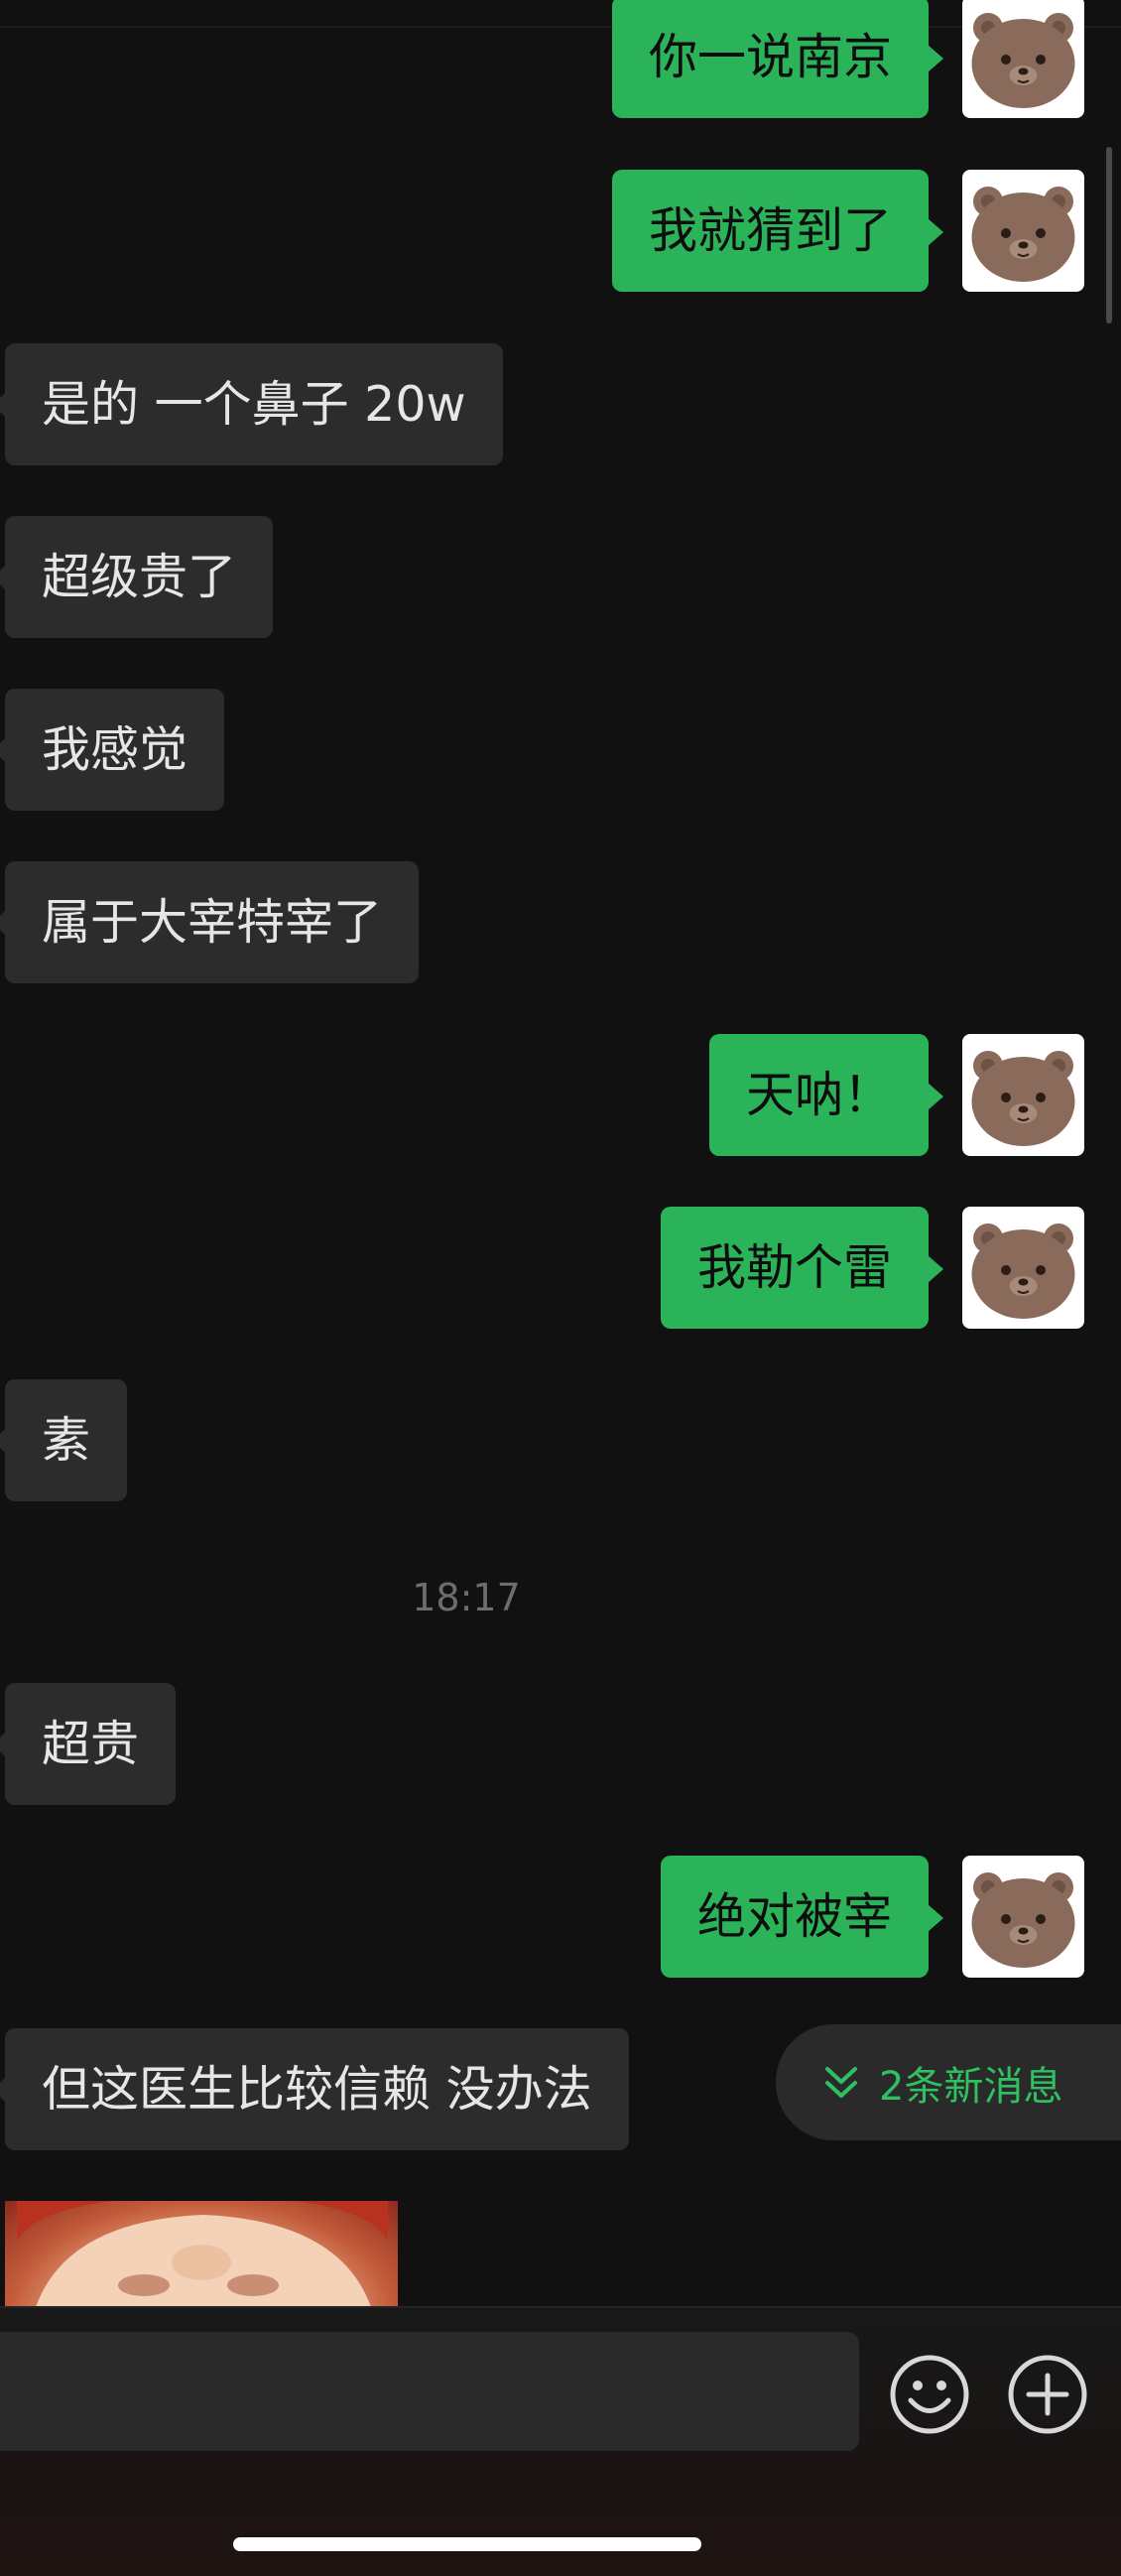  Describe the element at coordinates (429, 2392) in the screenshot. I see `message-input` at that location.